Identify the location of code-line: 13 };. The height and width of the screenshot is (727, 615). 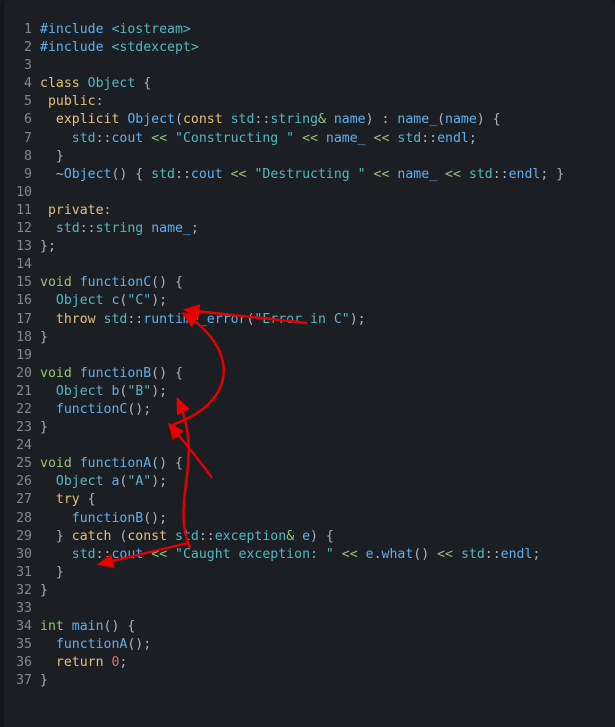
(307, 247).